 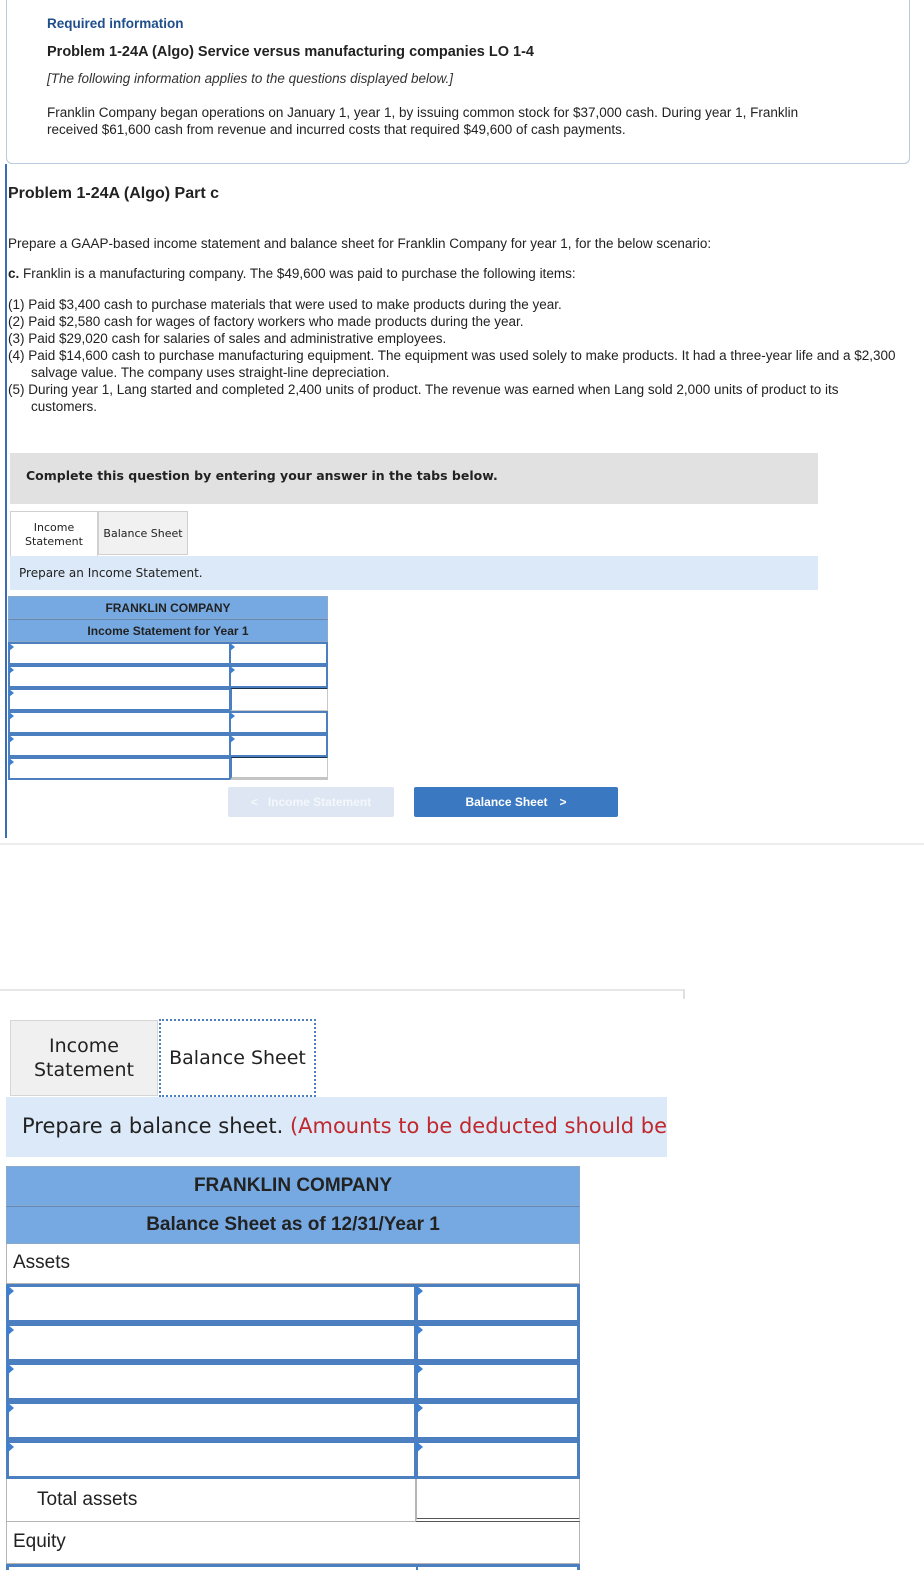 I want to click on total-amount, so click(x=279, y=768).